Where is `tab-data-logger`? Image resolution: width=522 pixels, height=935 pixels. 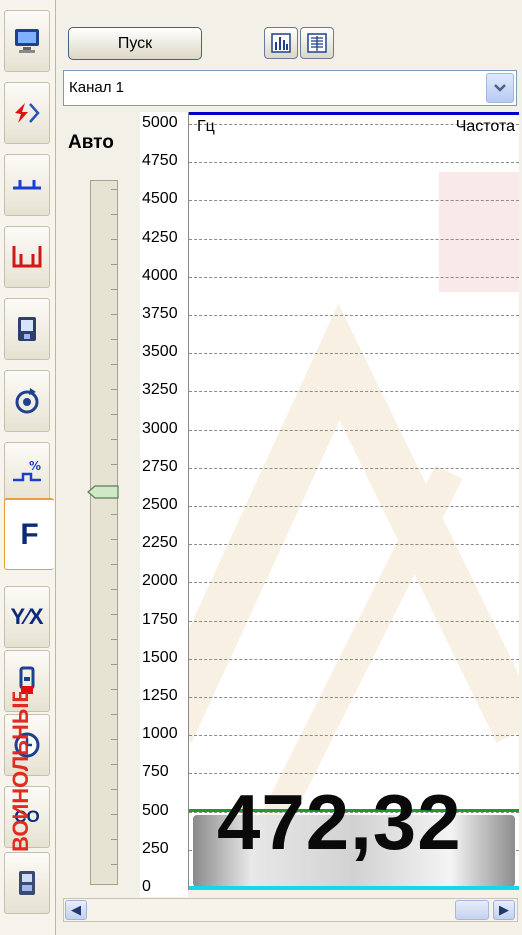 tab-data-logger is located at coordinates (27, 329).